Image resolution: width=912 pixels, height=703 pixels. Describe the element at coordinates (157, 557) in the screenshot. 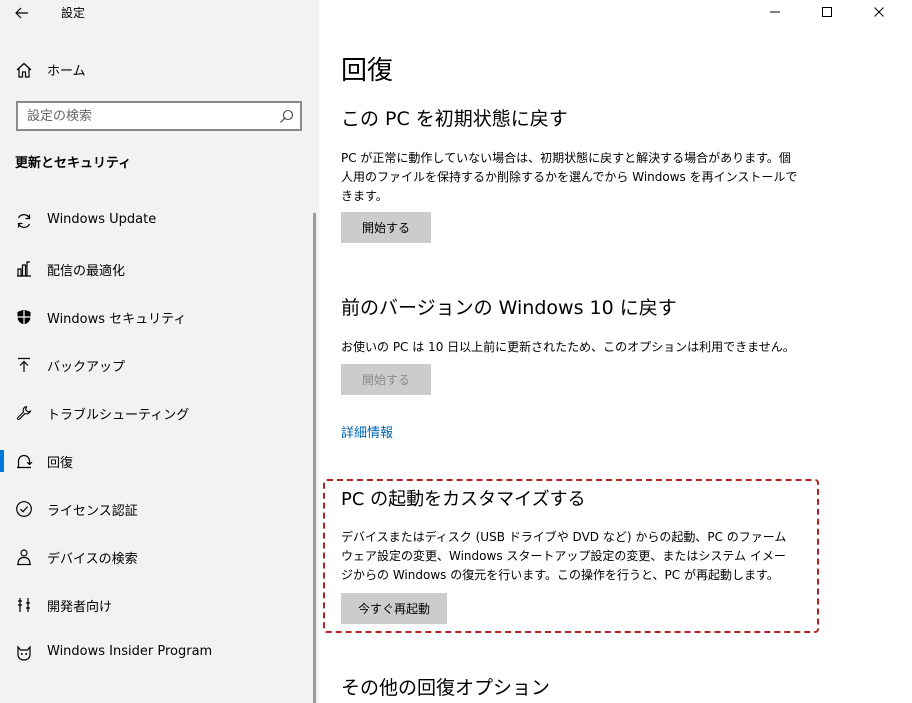

I see `sidebar-item-find-my-device: デバイスの検索` at that location.